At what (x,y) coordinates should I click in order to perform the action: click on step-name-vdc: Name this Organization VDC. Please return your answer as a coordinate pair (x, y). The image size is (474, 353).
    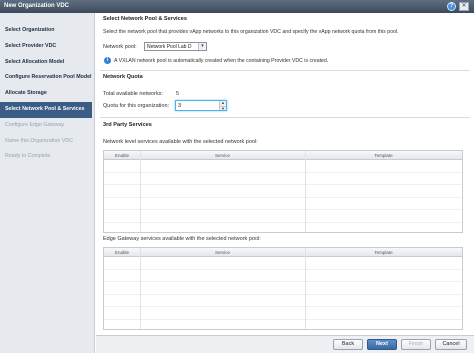
    Looking at the image, I should click on (39, 140).